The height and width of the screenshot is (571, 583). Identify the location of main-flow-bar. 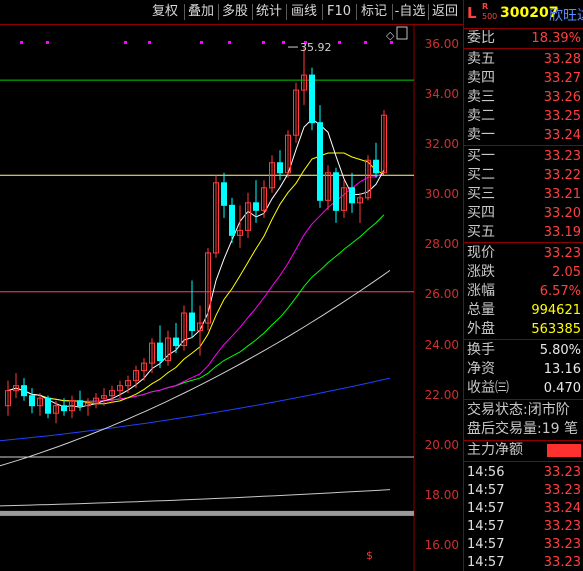
(564, 450).